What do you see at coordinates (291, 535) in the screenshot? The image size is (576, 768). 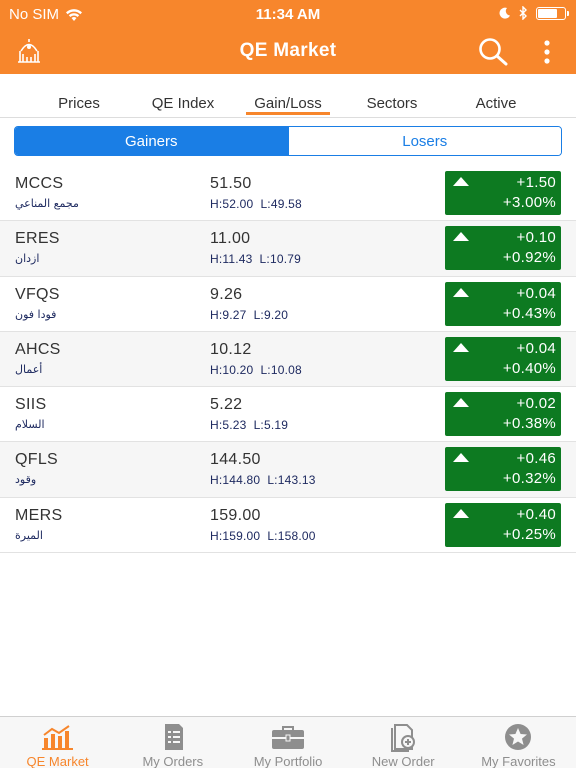 I see `low-price: L:158.00` at bounding box center [291, 535].